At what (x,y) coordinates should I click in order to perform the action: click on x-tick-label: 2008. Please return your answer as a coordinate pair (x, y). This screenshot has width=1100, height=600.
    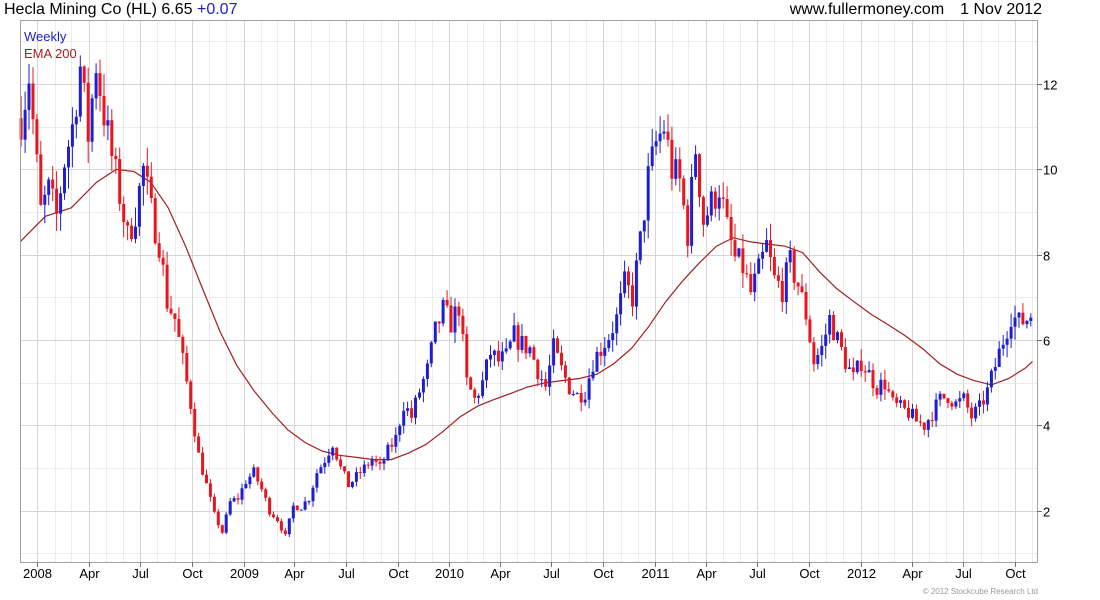
    Looking at the image, I should click on (37, 573).